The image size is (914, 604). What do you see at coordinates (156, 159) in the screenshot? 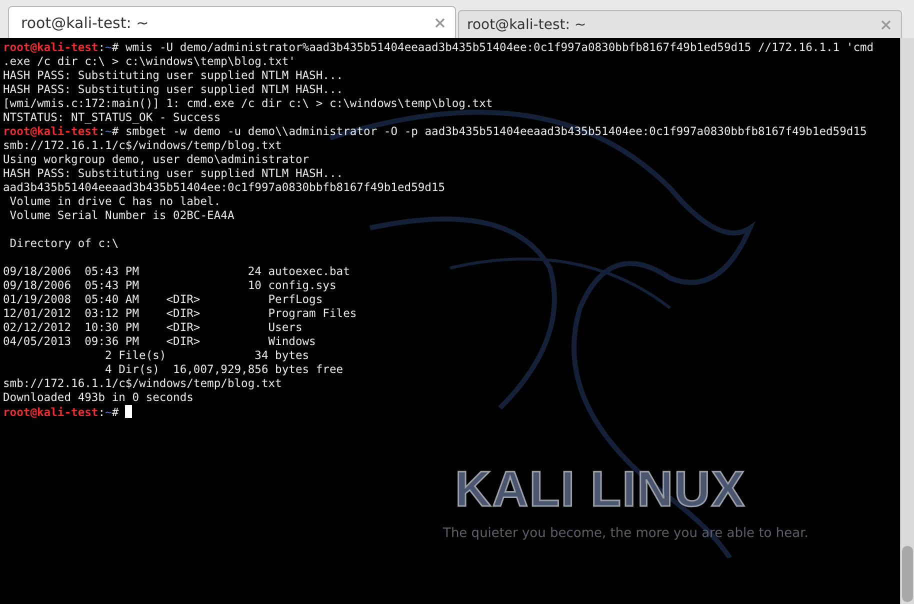
I see `output-text: Using workgroup demo, user demo\administrator` at bounding box center [156, 159].